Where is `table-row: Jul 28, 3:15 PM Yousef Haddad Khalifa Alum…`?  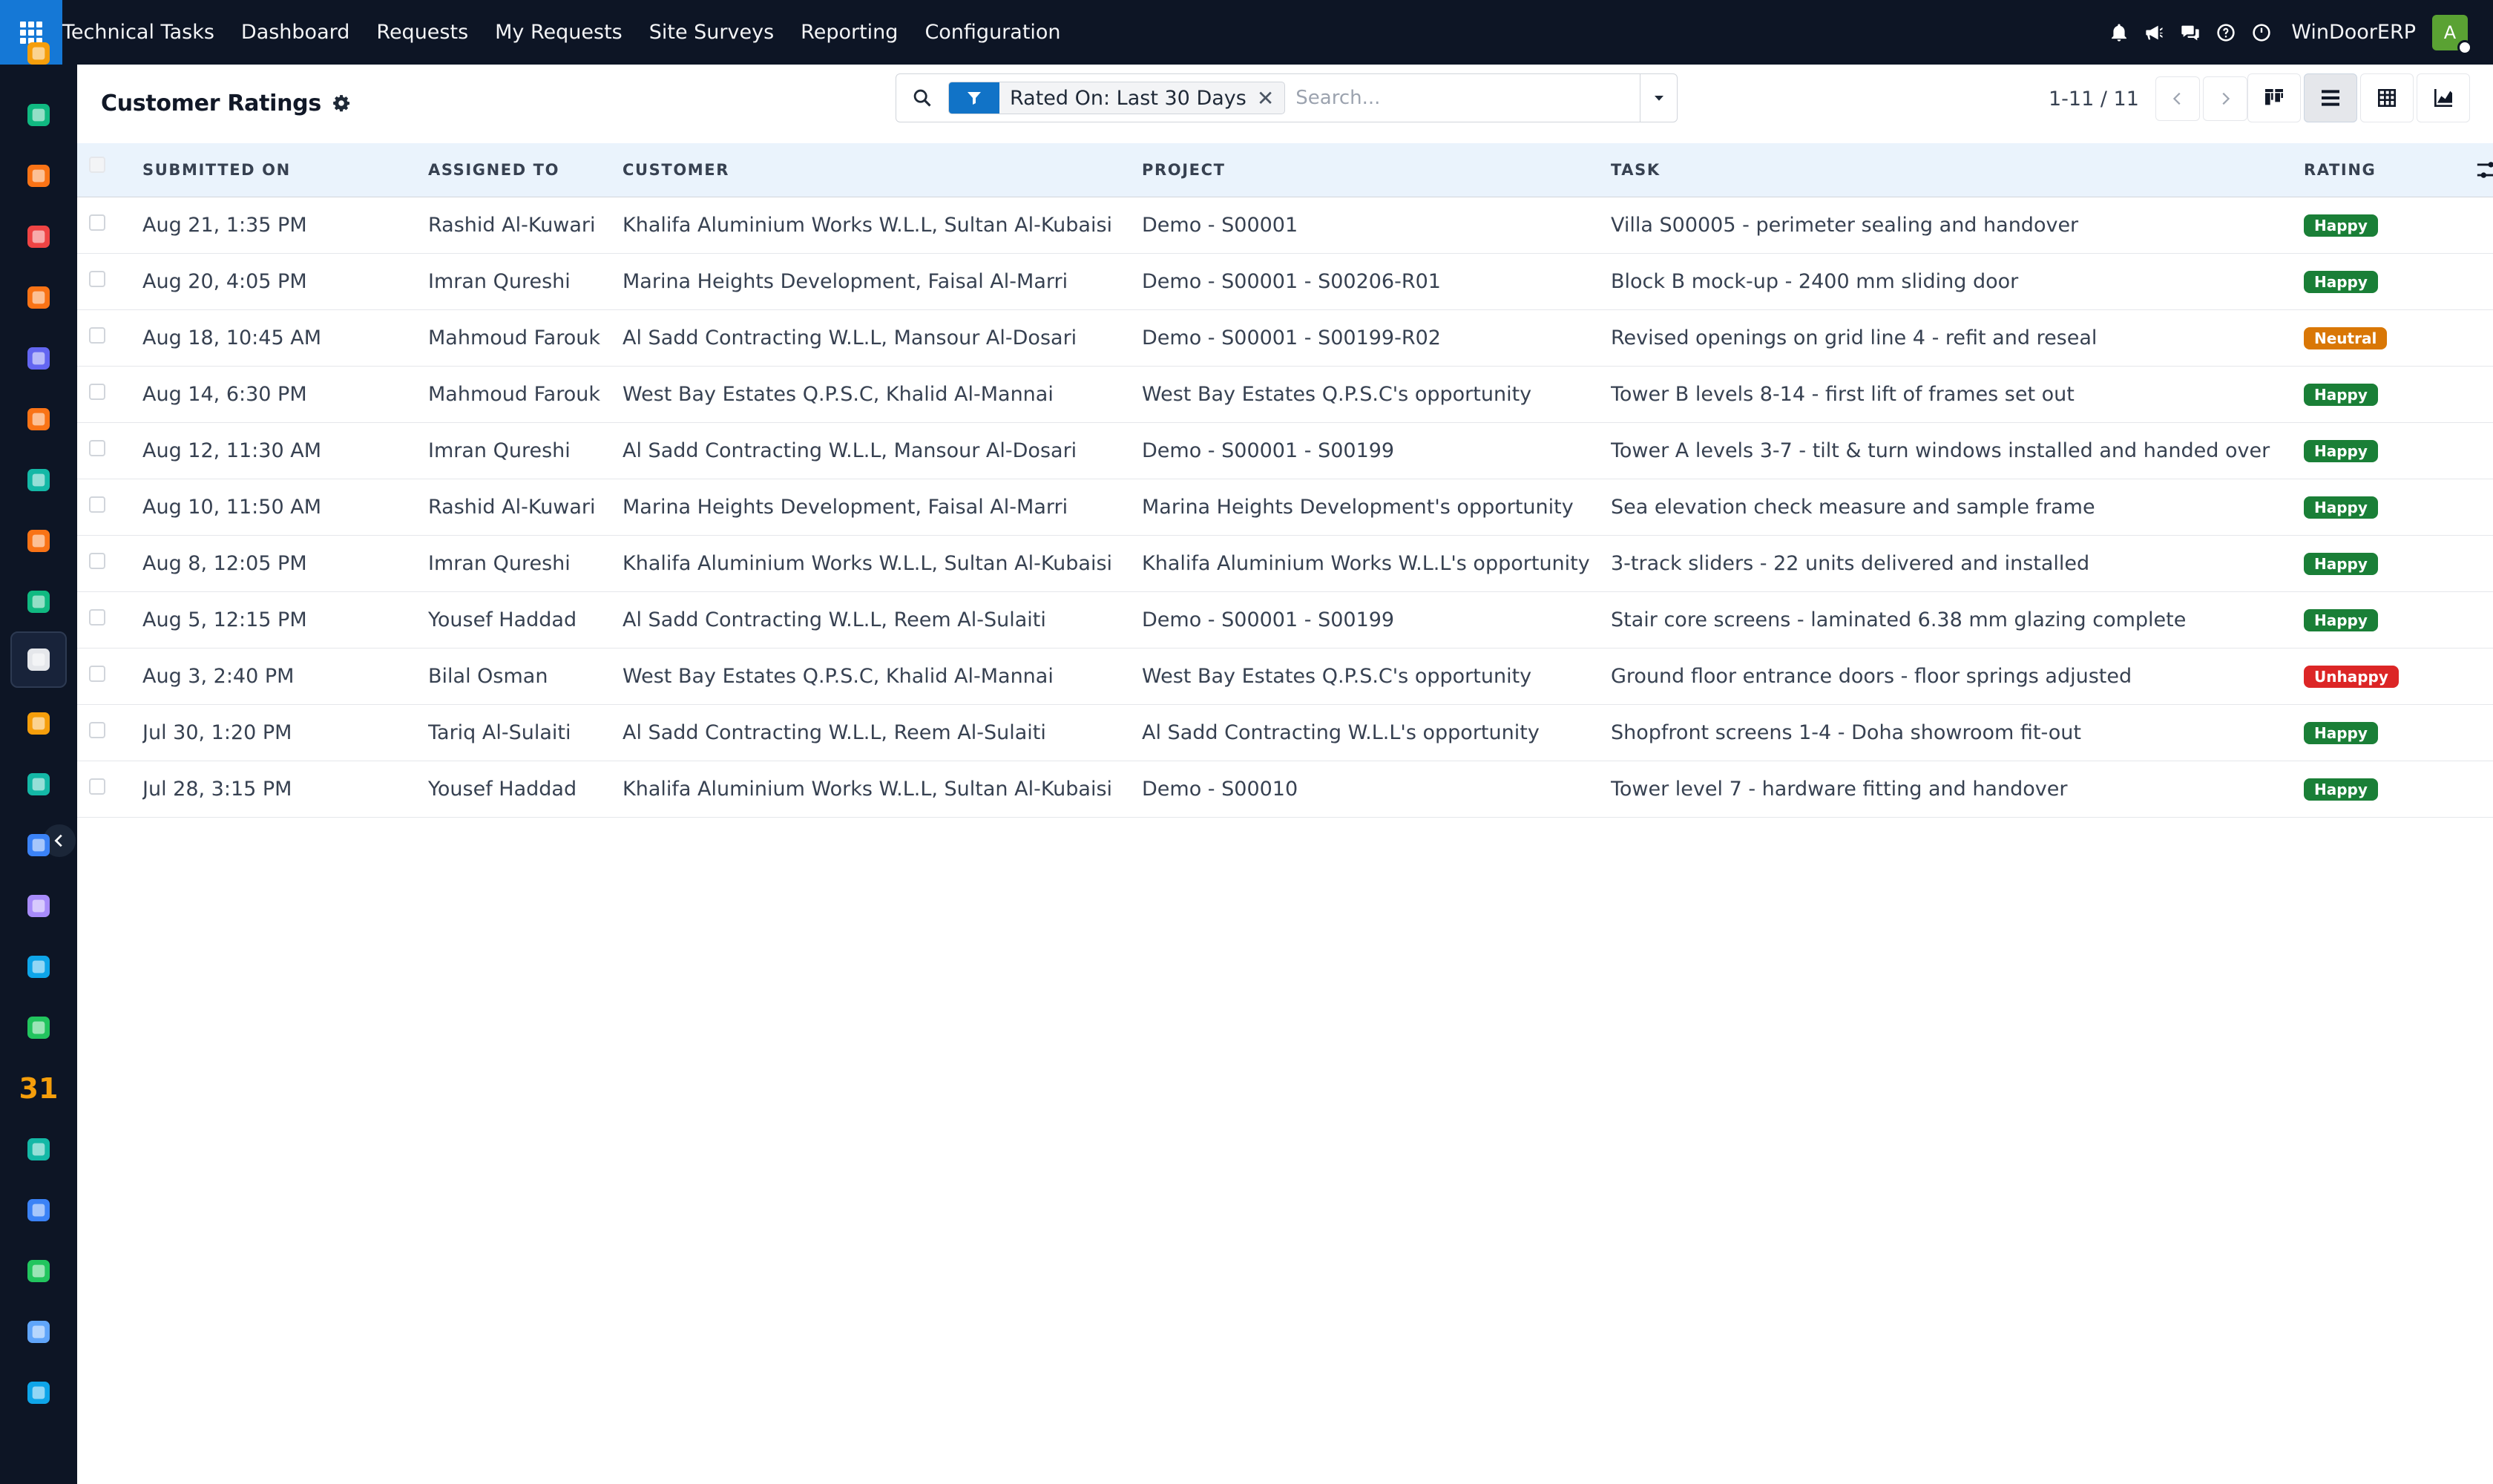
table-row: Jul 28, 3:15 PM Yousef Haddad Khalifa Alum… is located at coordinates (1285, 789).